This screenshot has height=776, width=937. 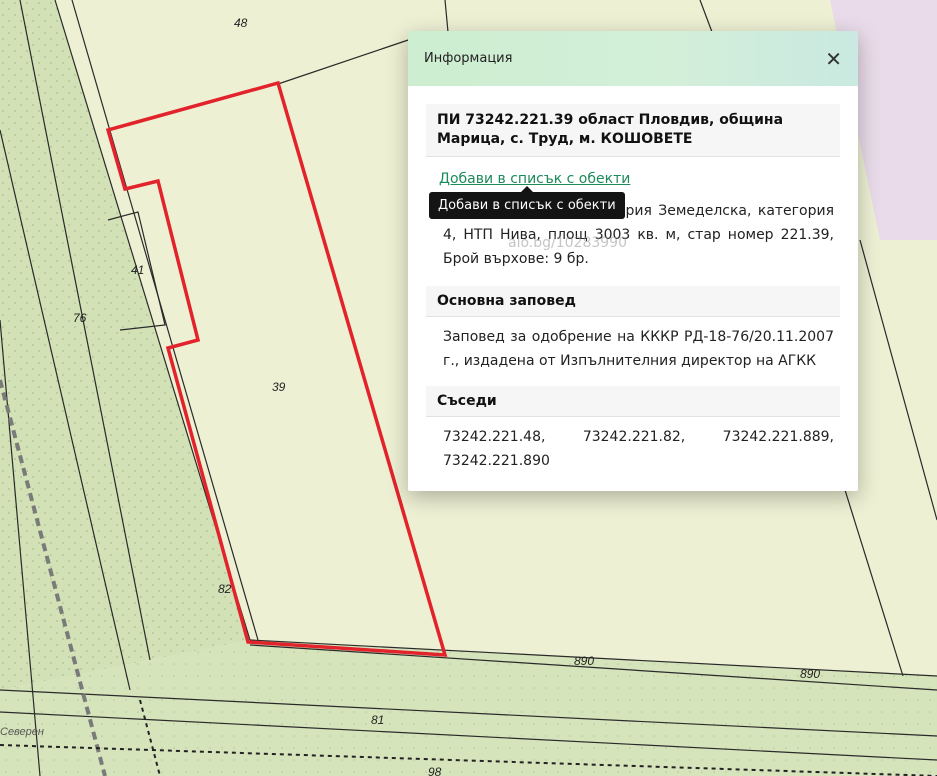 What do you see at coordinates (80, 318) in the screenshot?
I see `parcel-label-76: 76` at bounding box center [80, 318].